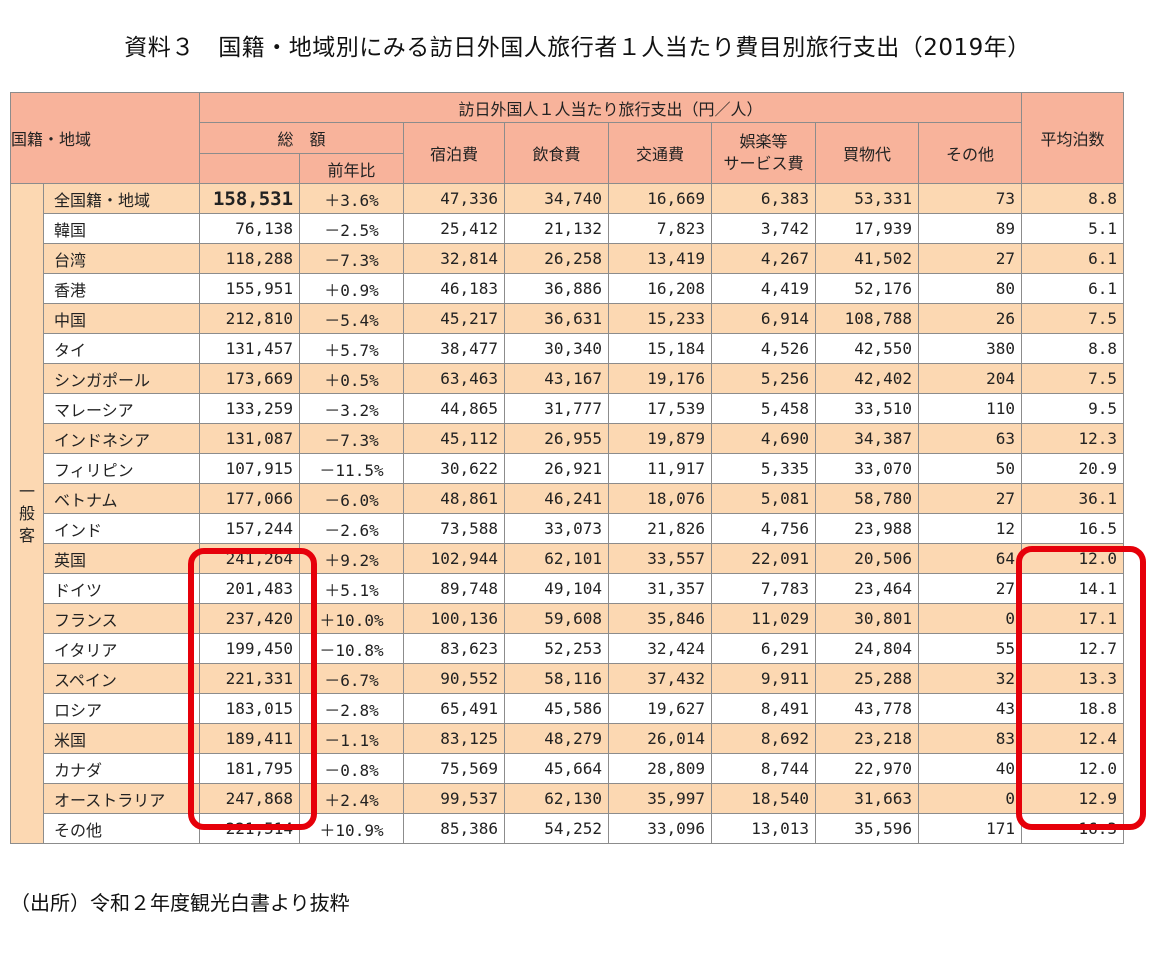 The height and width of the screenshot is (967, 1155). I want to click on shopping-cell: 25,288, so click(867, 678).